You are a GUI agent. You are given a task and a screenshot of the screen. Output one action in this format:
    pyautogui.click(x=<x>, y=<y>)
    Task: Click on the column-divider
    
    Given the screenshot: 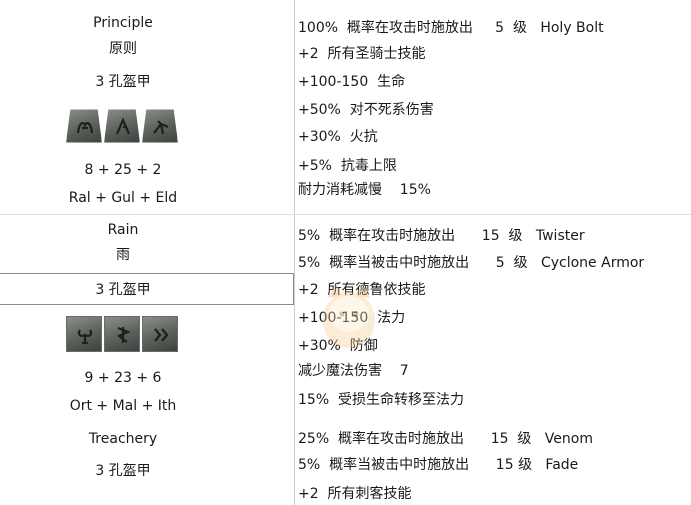 What is the action you would take?
    pyautogui.click(x=294, y=252)
    